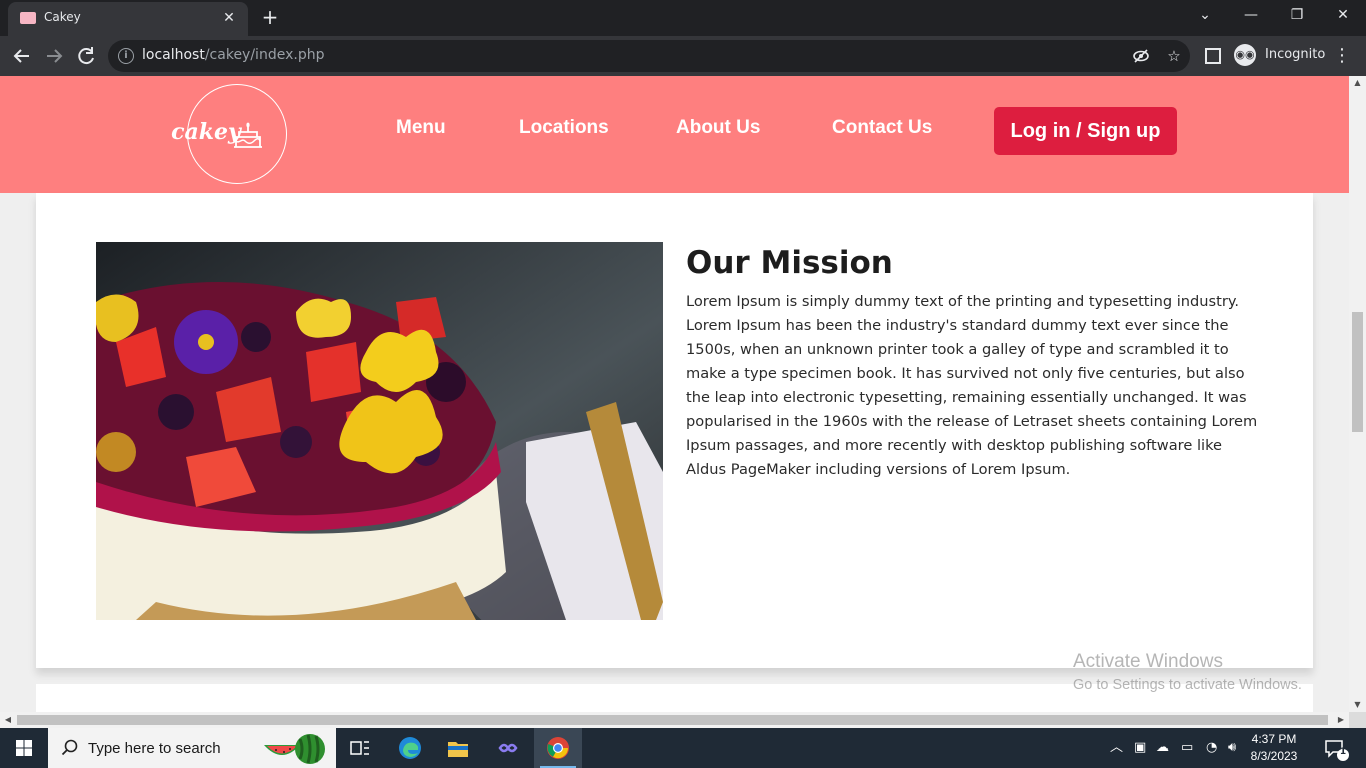 The height and width of the screenshot is (768, 1366). What do you see at coordinates (1295, 54) in the screenshot?
I see `incognito-label: Incognito` at bounding box center [1295, 54].